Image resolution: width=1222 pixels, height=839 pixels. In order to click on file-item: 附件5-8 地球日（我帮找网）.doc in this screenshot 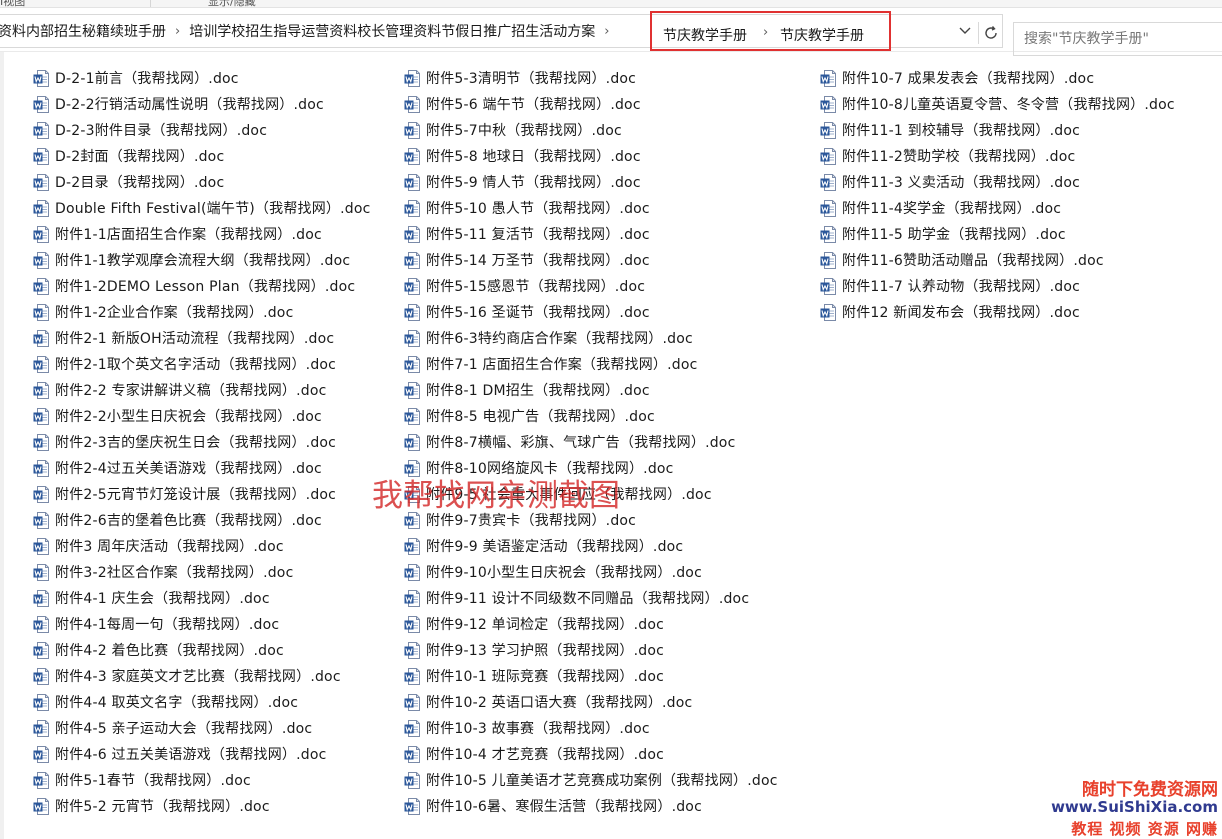, I will do `click(591, 156)`.